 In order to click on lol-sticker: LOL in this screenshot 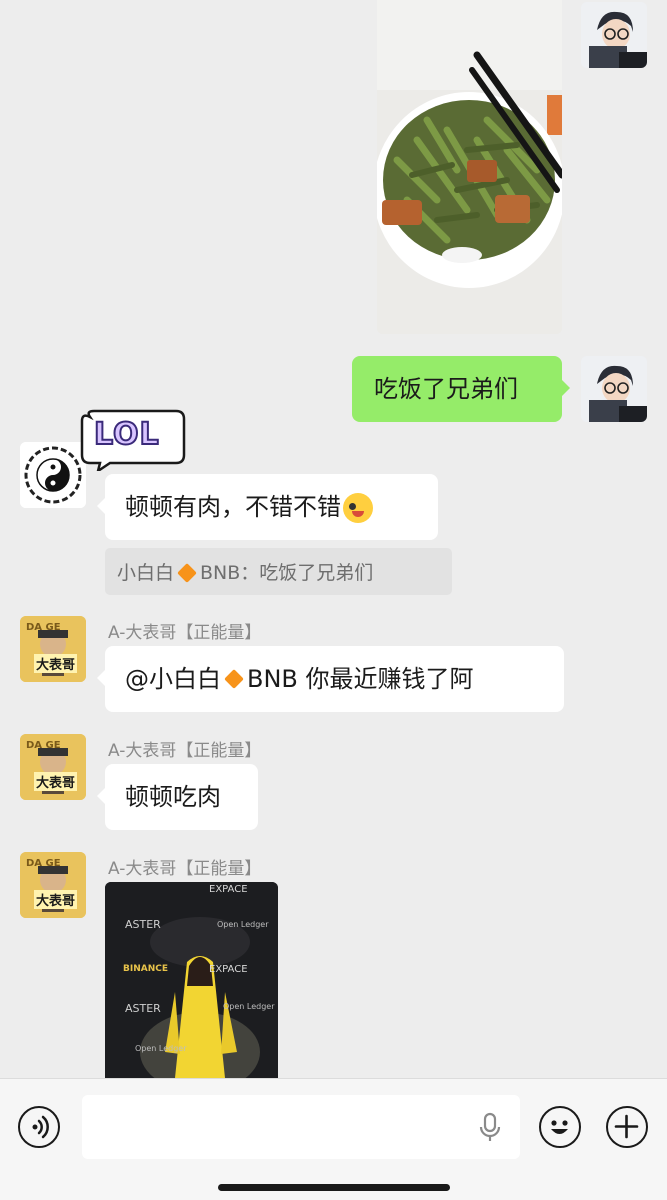, I will do `click(134, 441)`.